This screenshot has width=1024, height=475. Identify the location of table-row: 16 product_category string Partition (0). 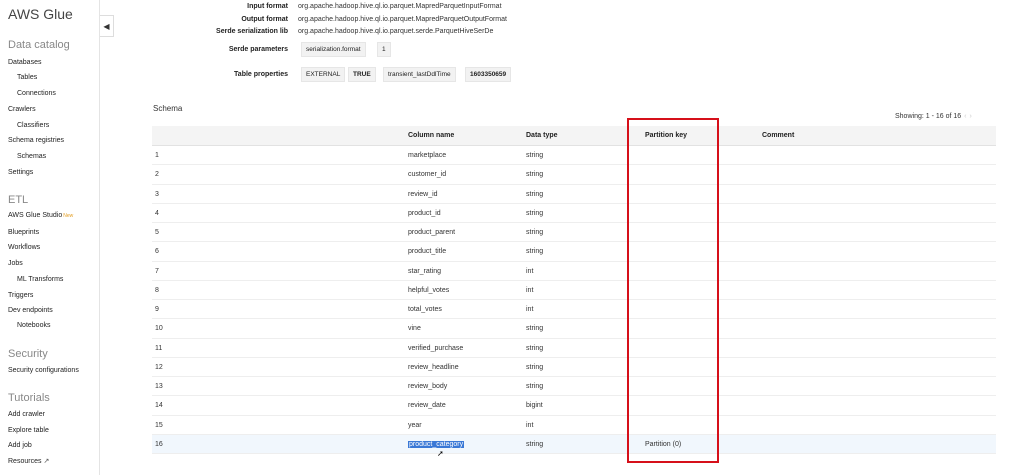
(574, 444).